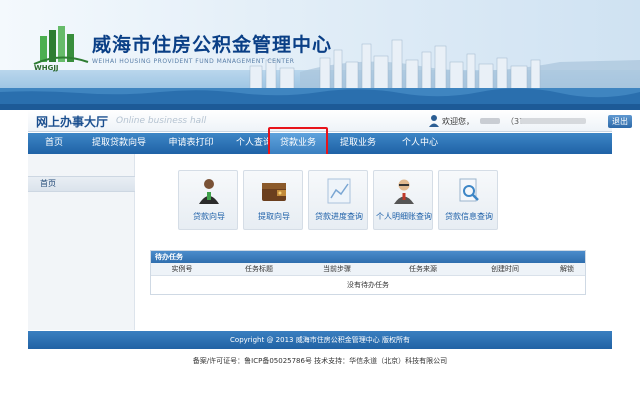 This screenshot has height=420, width=640. I want to click on sidebar: 首页, so click(81, 242).